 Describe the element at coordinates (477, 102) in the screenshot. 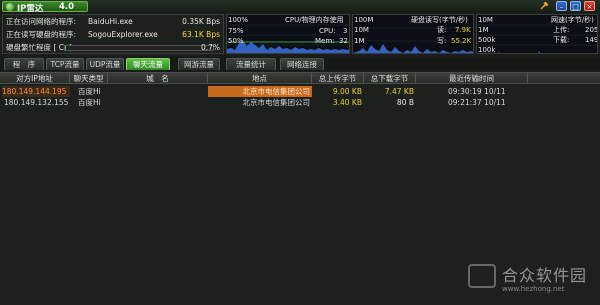

I see `row-time: 09:21:37 10/11` at that location.